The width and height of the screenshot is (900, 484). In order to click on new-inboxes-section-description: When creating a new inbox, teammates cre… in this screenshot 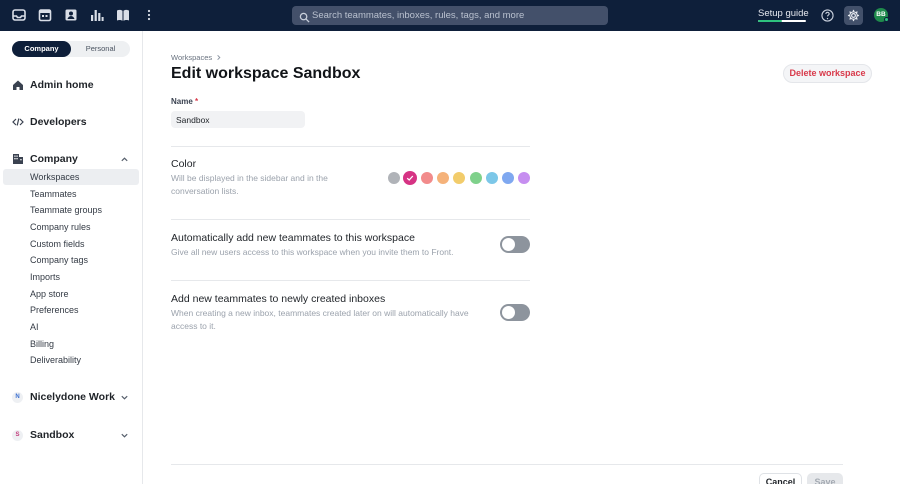, I will do `click(320, 319)`.